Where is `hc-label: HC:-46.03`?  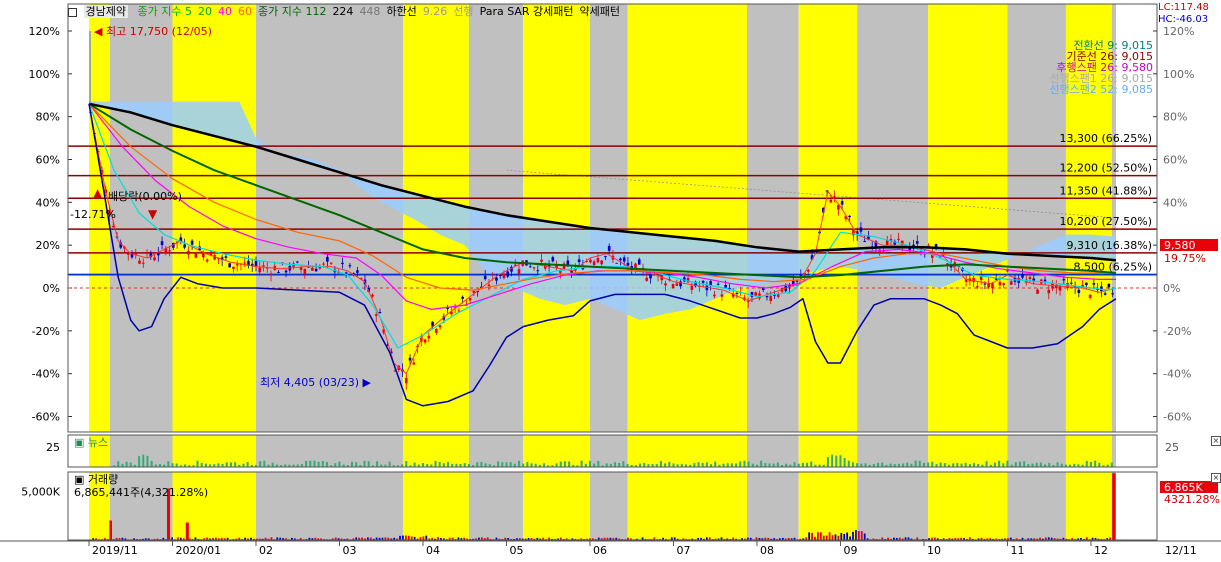 hc-label: HC:-46.03 is located at coordinates (1183, 19).